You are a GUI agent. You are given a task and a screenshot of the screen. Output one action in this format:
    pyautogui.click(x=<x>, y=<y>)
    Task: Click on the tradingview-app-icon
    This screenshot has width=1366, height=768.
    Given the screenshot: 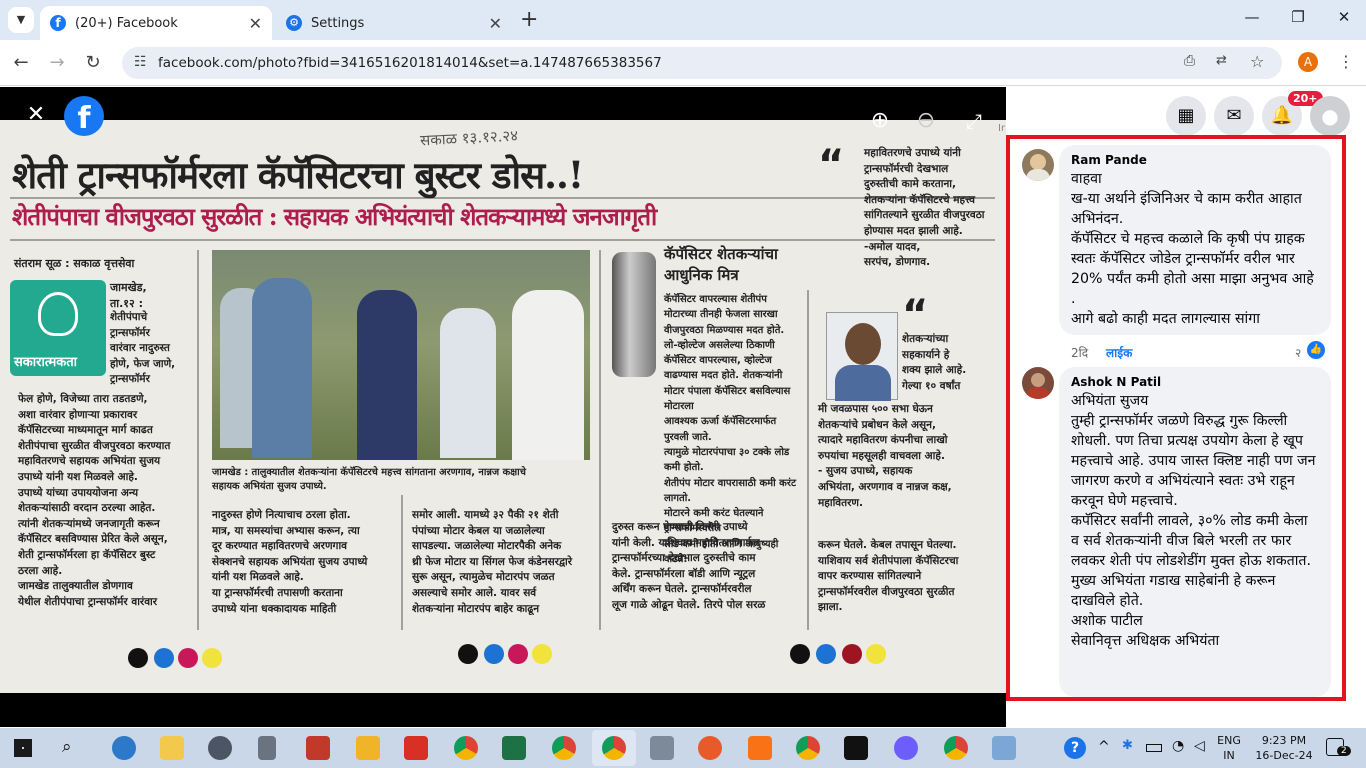 What is the action you would take?
    pyautogui.click(x=856, y=748)
    